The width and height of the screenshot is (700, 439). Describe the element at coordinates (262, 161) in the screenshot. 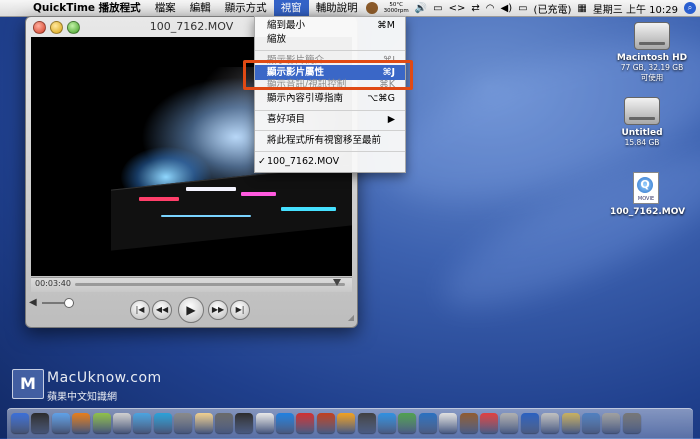

I see `checkmark-icon: ✓` at that location.